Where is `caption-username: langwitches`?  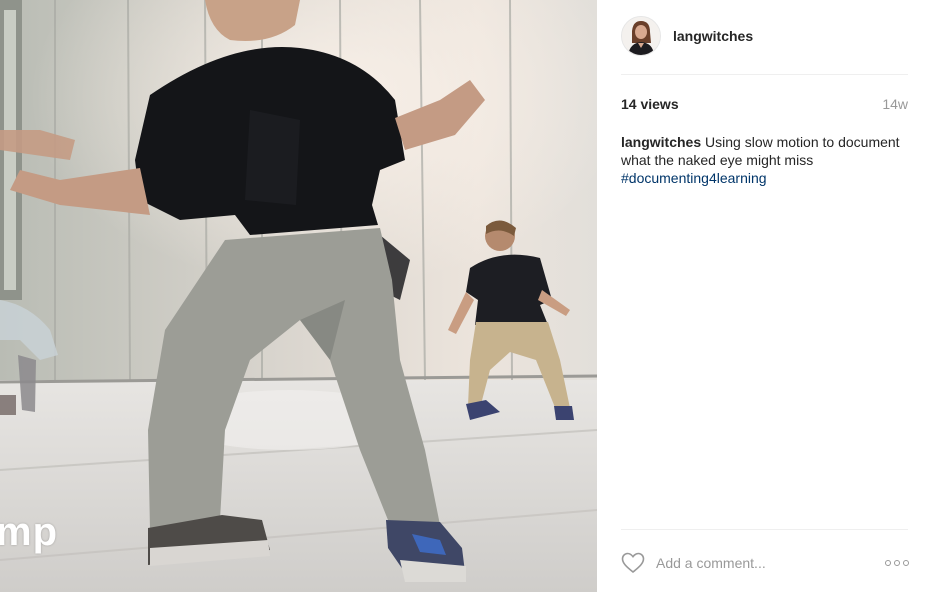 caption-username: langwitches is located at coordinates (661, 142).